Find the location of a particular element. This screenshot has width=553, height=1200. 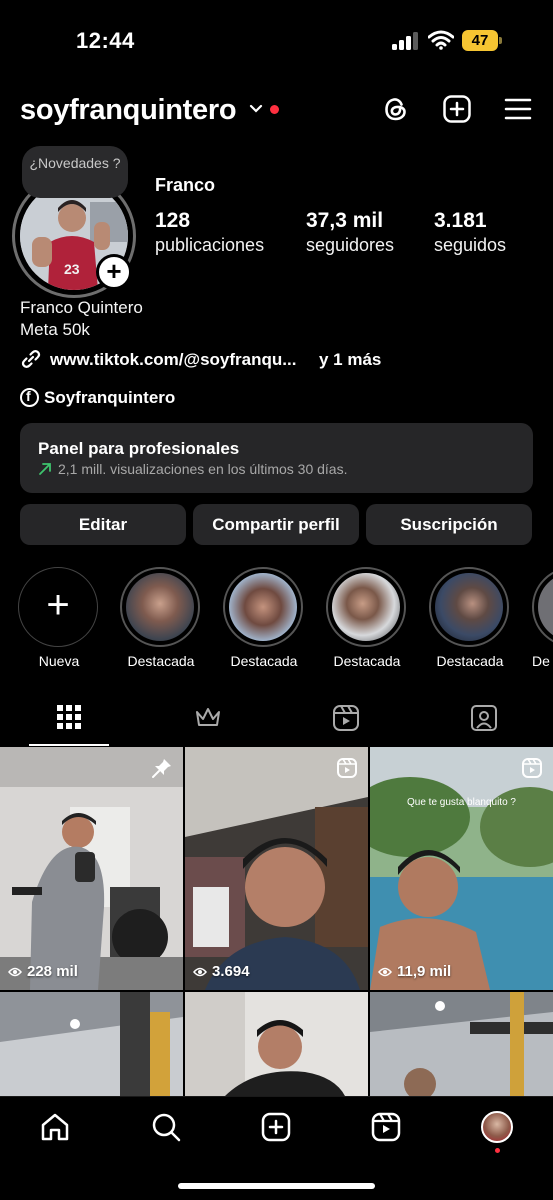

view-count: 3.694 is located at coordinates (221, 971).